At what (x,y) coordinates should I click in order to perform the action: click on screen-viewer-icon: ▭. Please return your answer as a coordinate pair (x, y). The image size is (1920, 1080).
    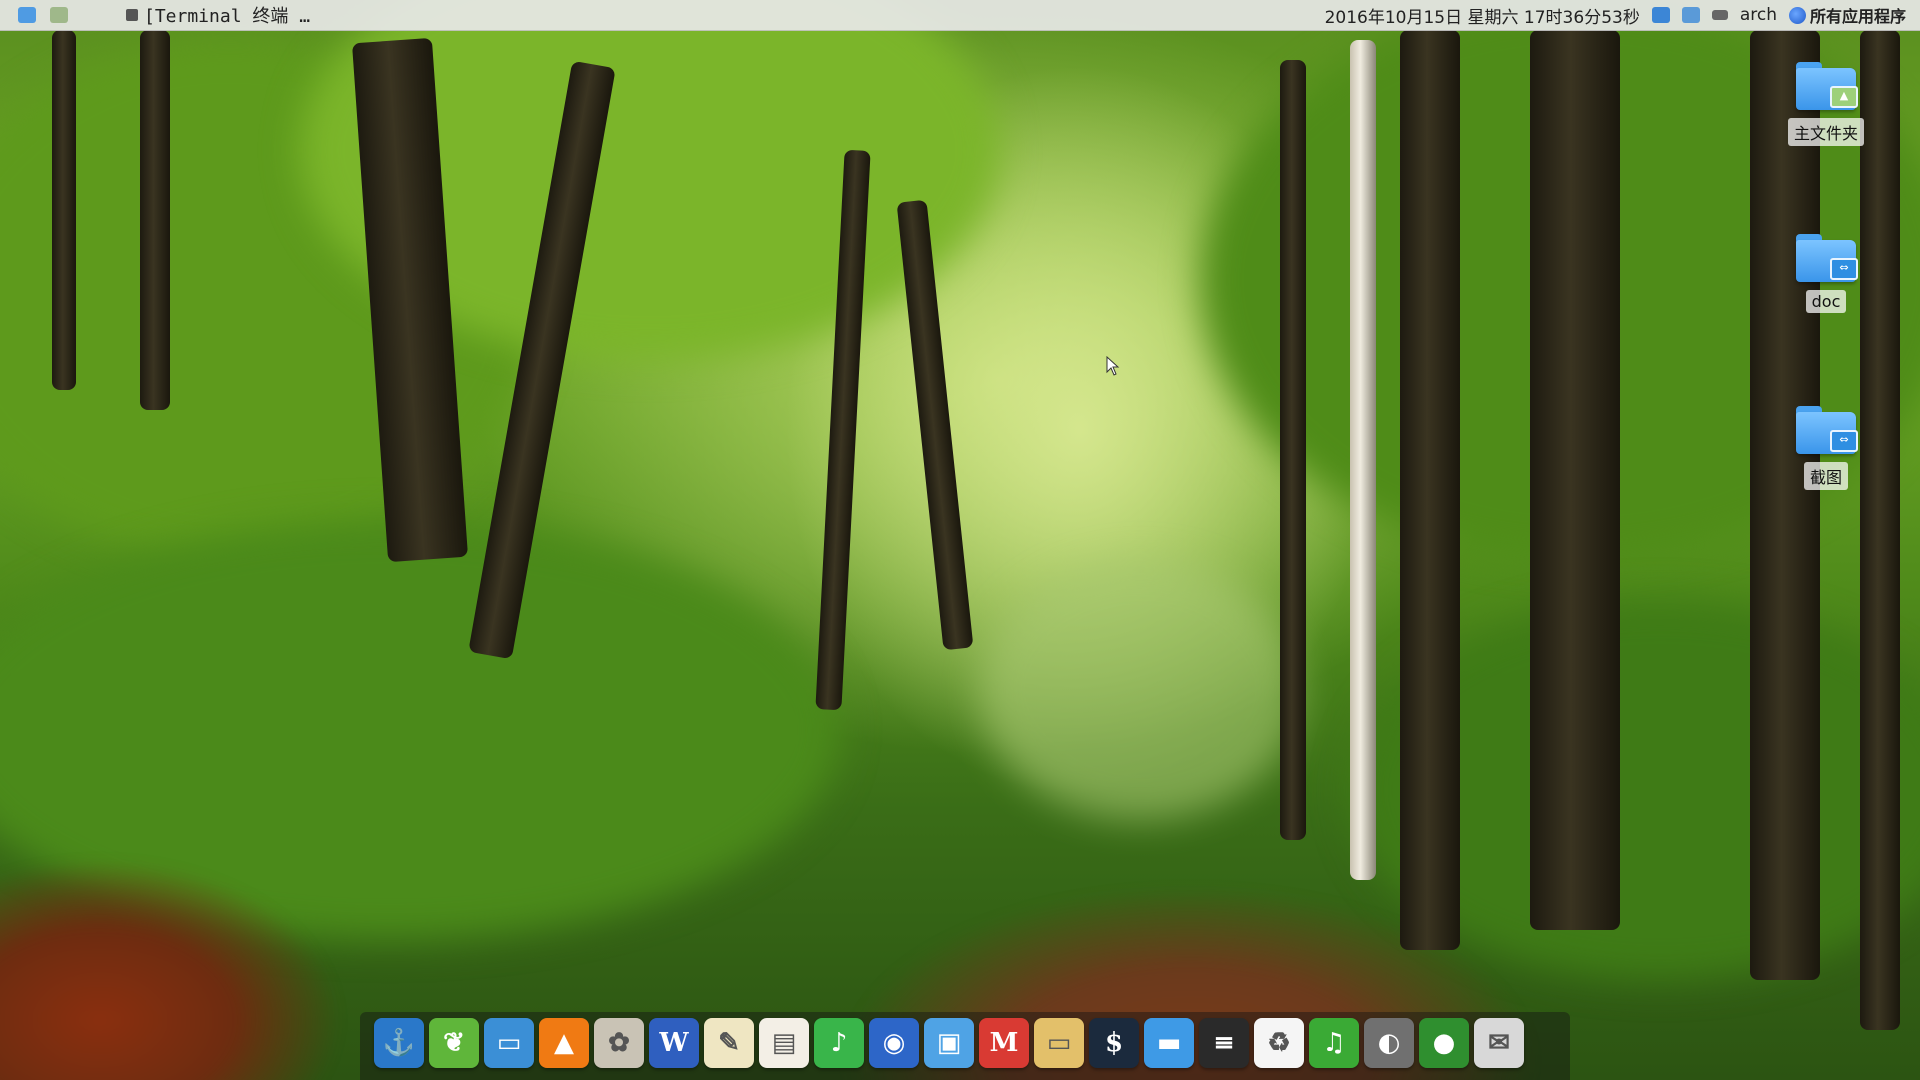
    Looking at the image, I should click on (509, 1043).